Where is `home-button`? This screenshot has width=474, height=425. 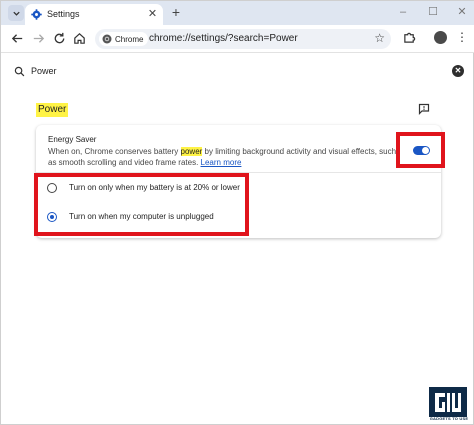
home-button is located at coordinates (79, 38).